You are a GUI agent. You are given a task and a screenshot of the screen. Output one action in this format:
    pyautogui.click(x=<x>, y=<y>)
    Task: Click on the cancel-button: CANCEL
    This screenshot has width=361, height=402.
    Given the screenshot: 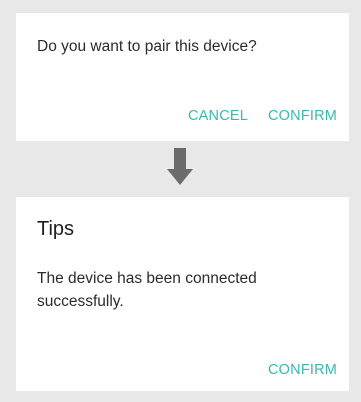 What is the action you would take?
    pyautogui.click(x=218, y=116)
    